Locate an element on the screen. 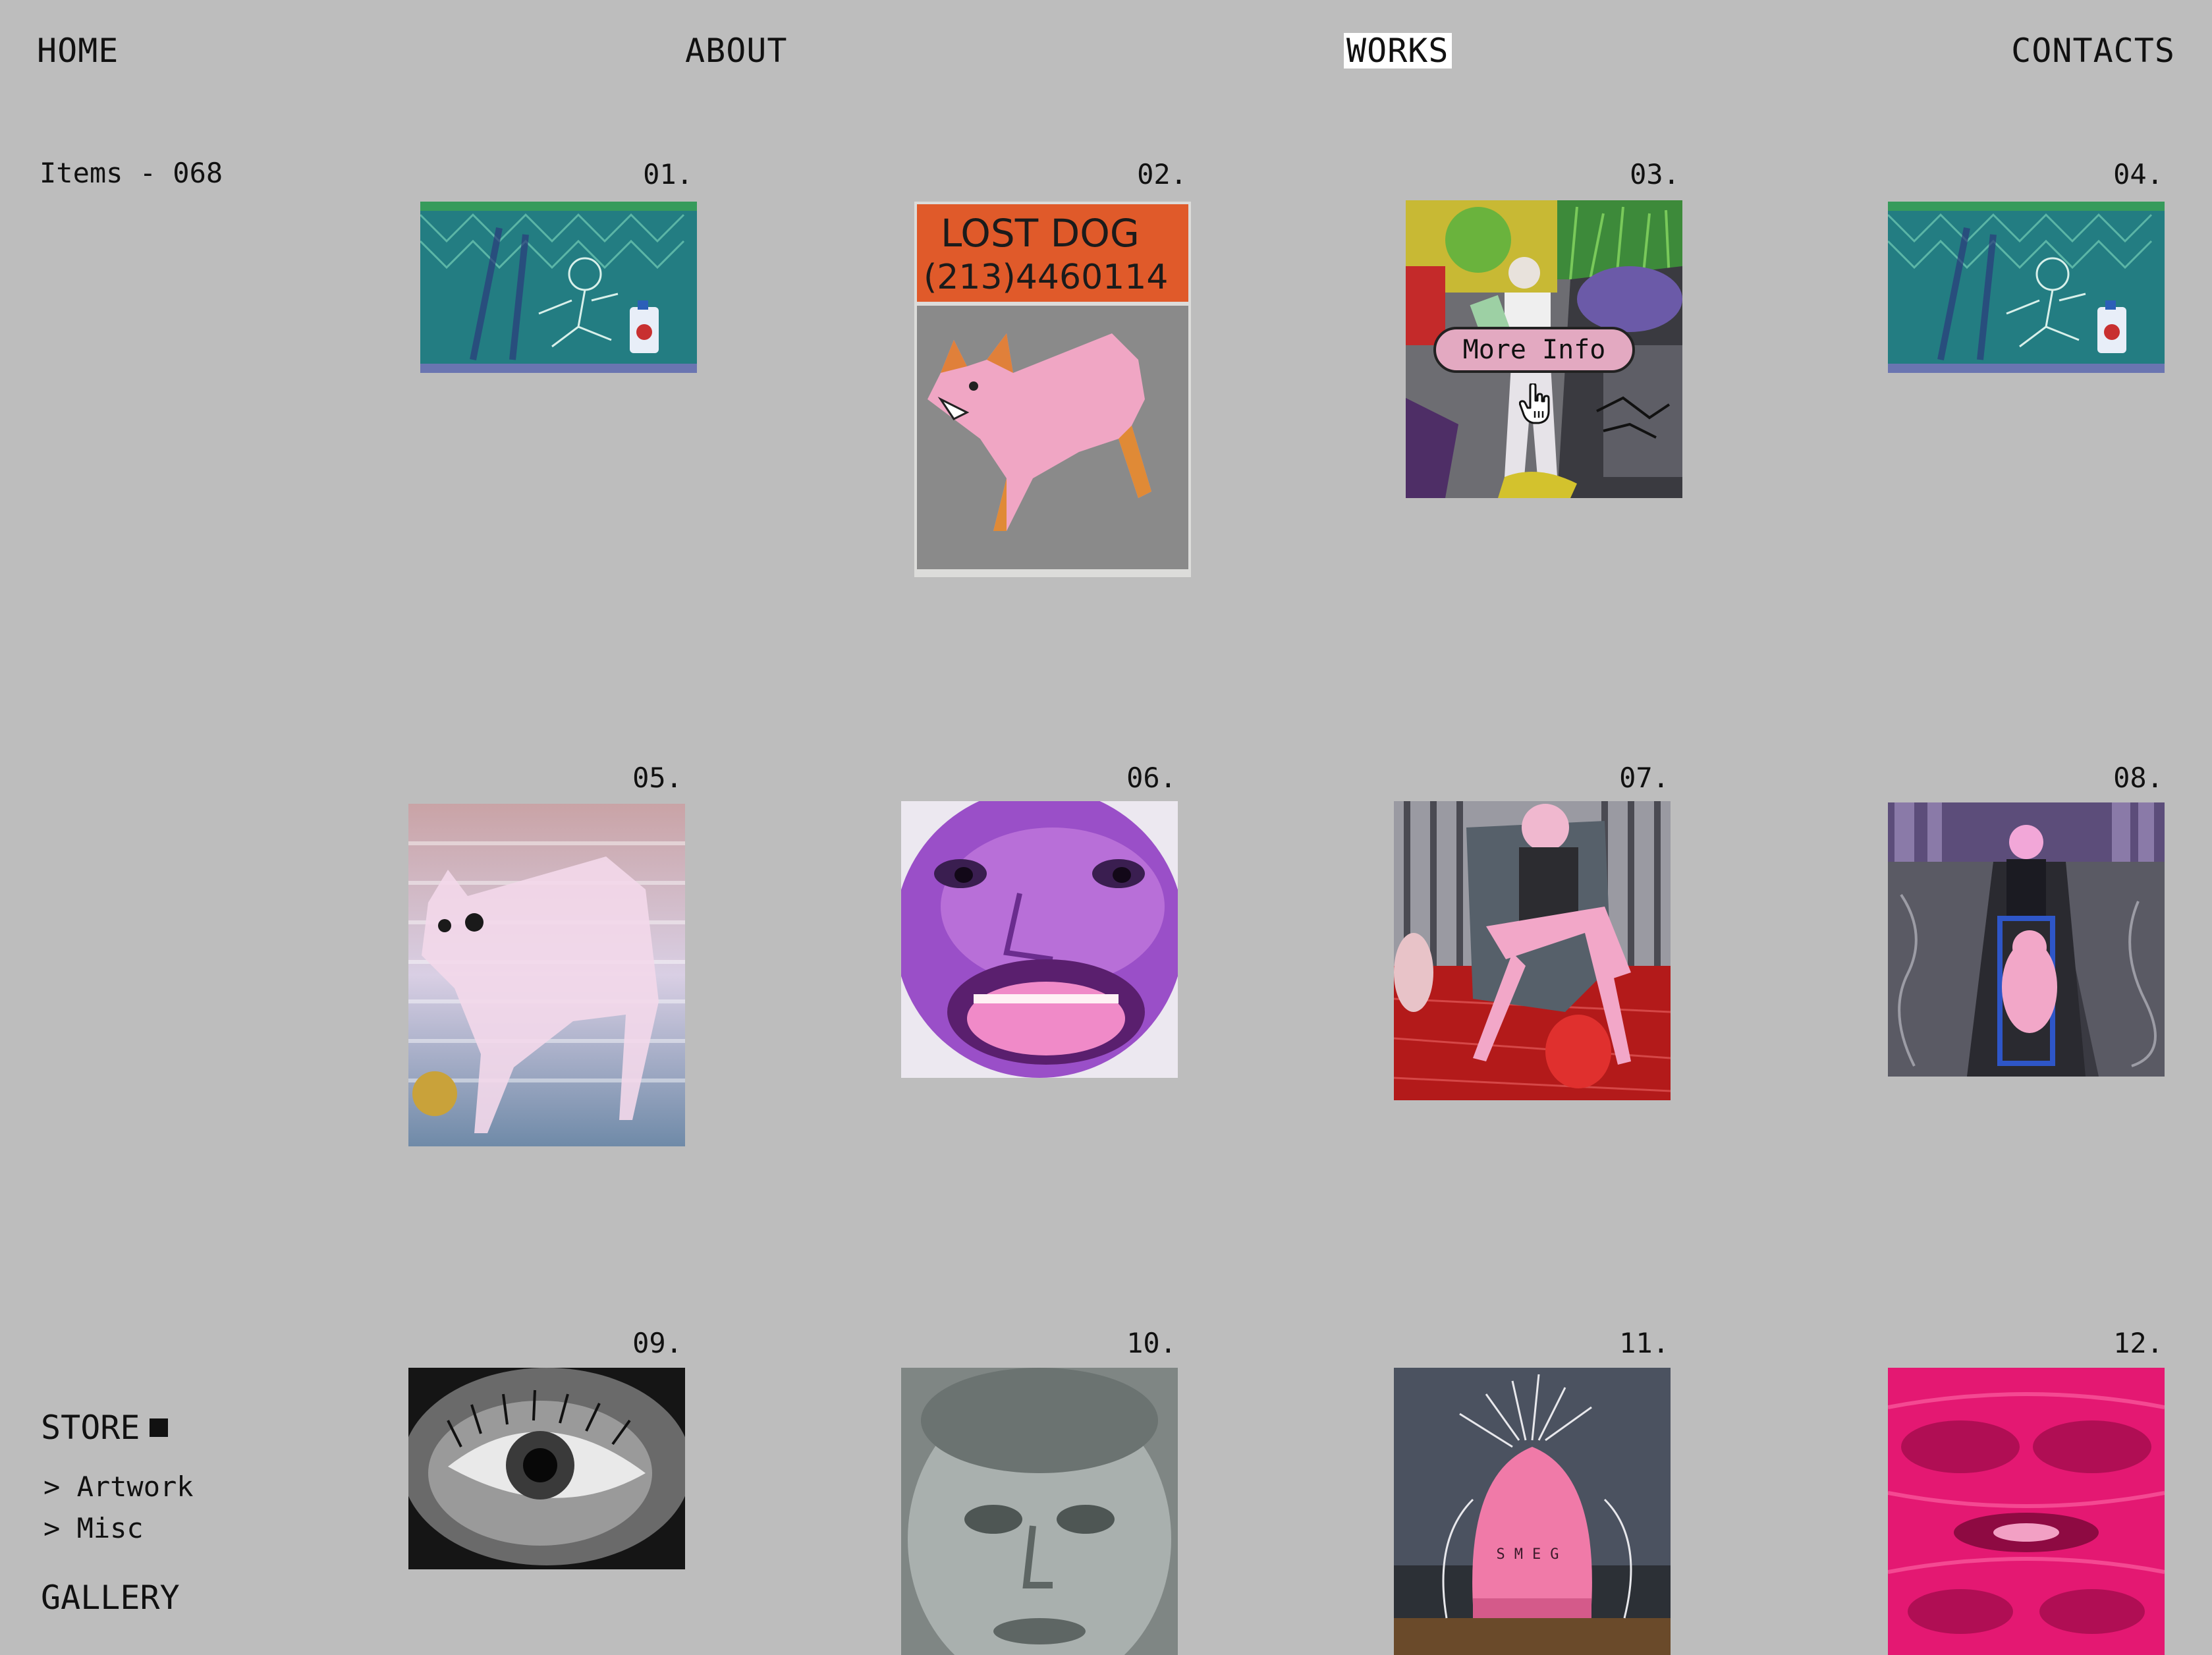 Image resolution: width=2212 pixels, height=1655 pixels. store-label: STORE is located at coordinates (90, 1428).